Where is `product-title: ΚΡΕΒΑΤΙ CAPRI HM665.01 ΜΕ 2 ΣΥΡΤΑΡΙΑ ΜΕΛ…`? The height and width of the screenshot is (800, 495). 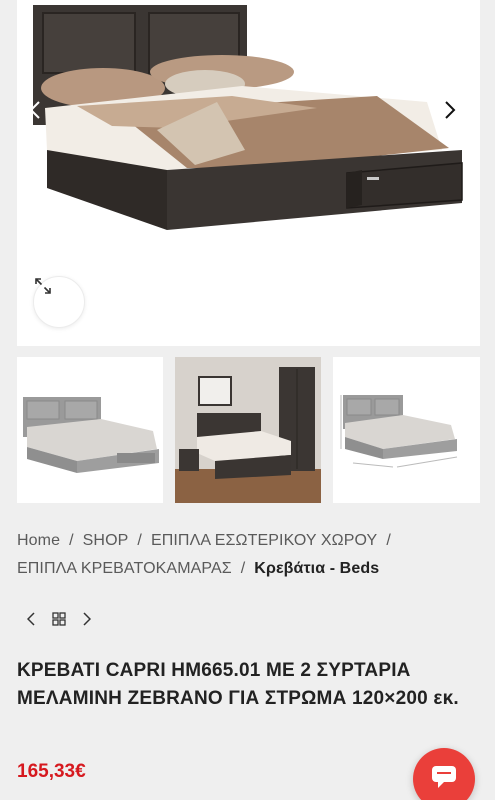 product-title: ΚΡΕΒΑΤΙ CAPRI HM665.01 ΜΕ 2 ΣΥΡΤΑΡΙΑ ΜΕΛ… is located at coordinates (238, 684).